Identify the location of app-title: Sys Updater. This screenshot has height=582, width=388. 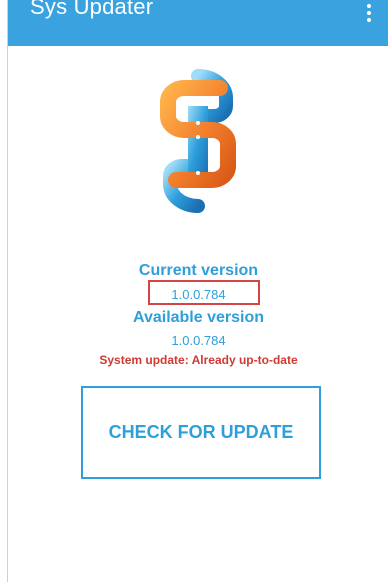
(92, 9).